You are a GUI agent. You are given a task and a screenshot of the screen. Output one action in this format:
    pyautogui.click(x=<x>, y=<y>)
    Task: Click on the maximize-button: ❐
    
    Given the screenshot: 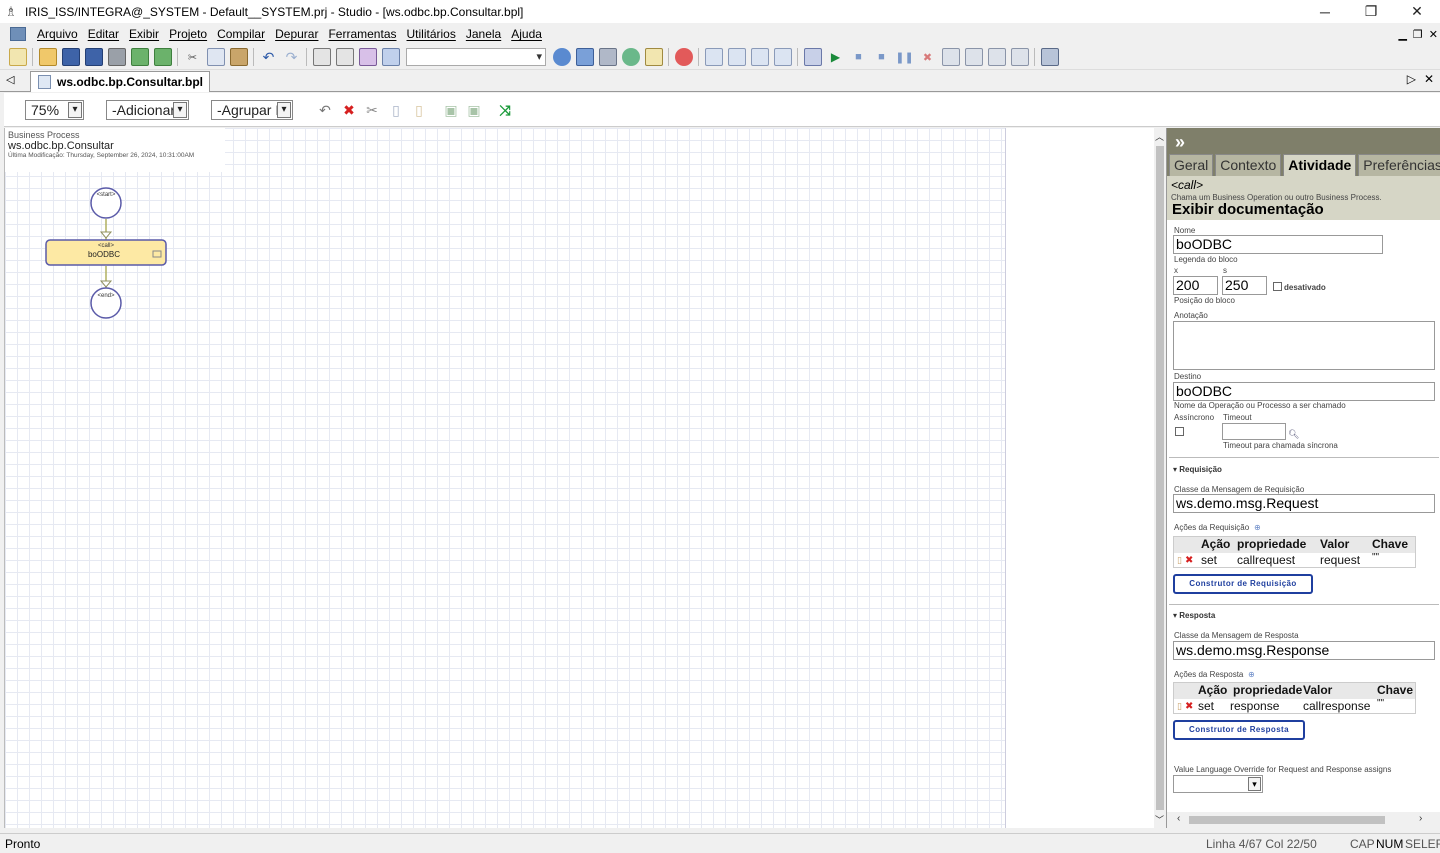 What is the action you would take?
    pyautogui.click(x=1371, y=11)
    